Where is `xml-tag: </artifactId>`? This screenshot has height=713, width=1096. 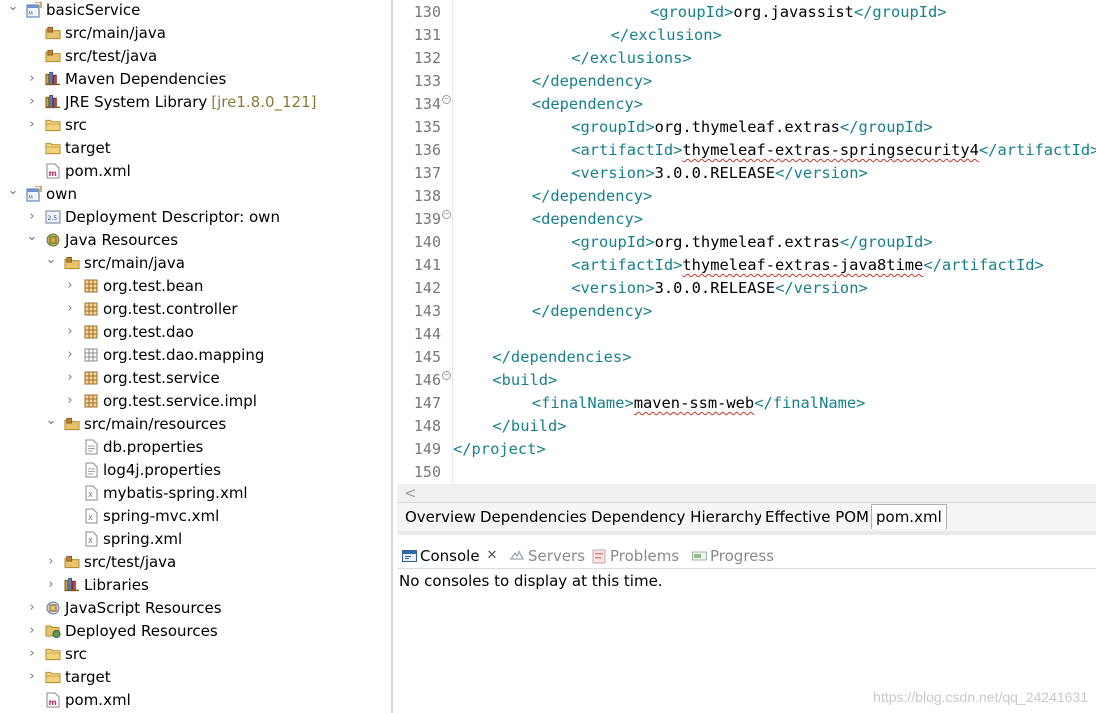 xml-tag: </artifactId> is located at coordinates (983, 265).